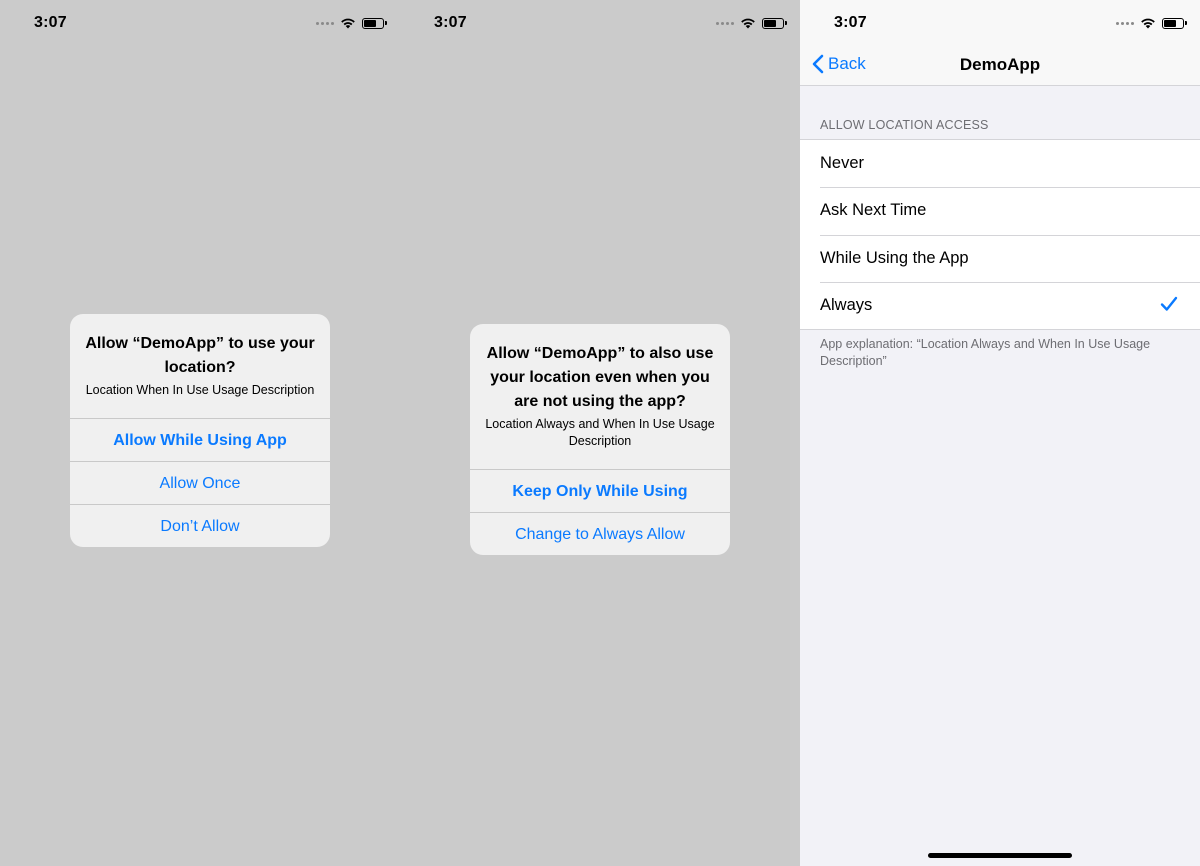 The width and height of the screenshot is (1200, 866). What do you see at coordinates (1000, 210) in the screenshot?
I see `option-ask-next-time: Ask Next Time` at bounding box center [1000, 210].